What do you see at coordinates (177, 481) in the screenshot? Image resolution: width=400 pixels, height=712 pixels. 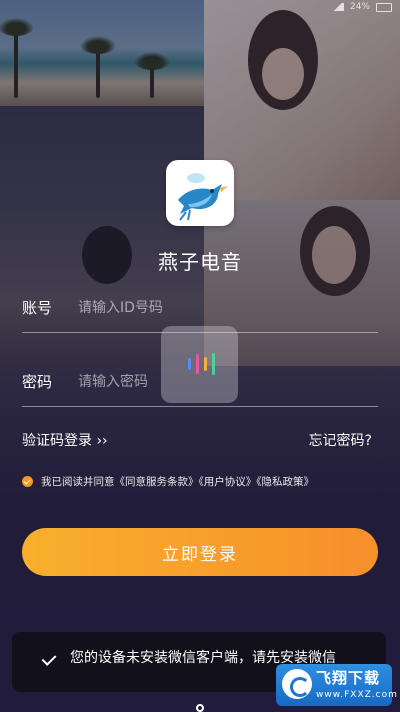 I see `agreement-text: 我已阅读并同意《同意服务条款》《用户协议》《隐私政策》` at bounding box center [177, 481].